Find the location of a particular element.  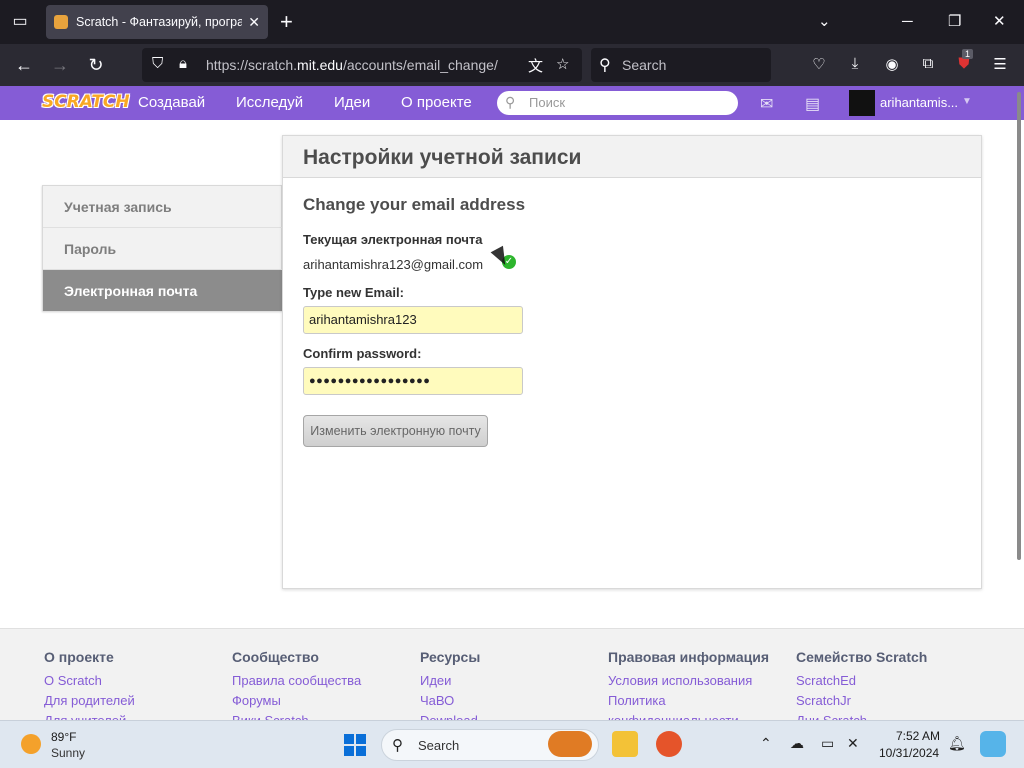

messages-icon: ✉ is located at coordinates (766, 104).